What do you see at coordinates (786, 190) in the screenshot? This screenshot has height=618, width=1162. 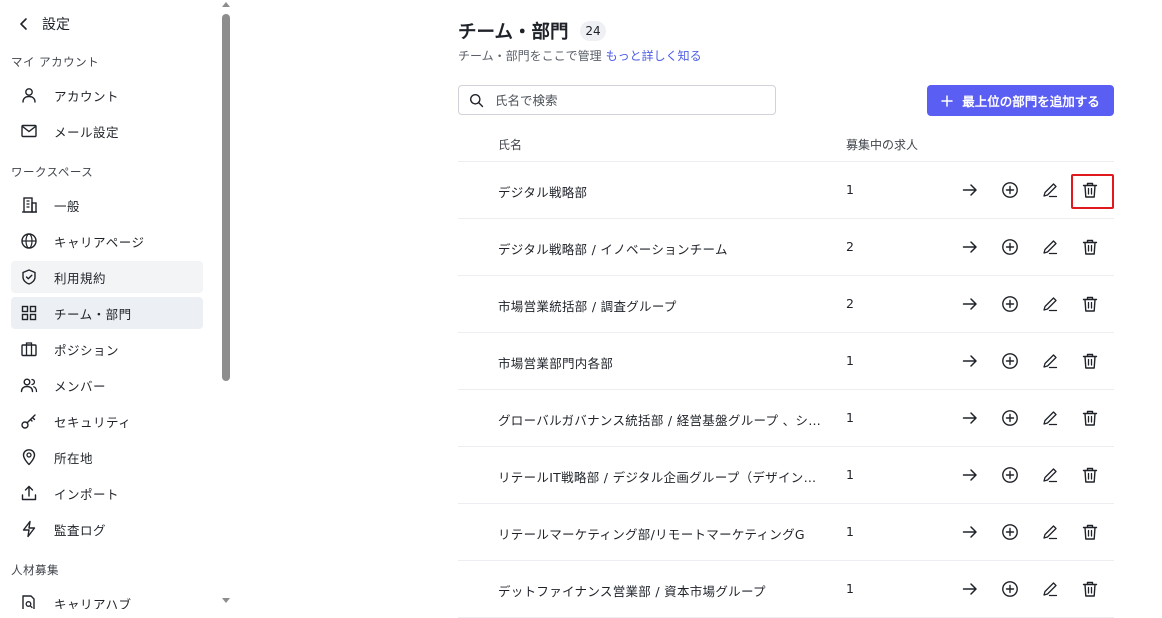 I see `table-row: デジタル戦略部 1` at bounding box center [786, 190].